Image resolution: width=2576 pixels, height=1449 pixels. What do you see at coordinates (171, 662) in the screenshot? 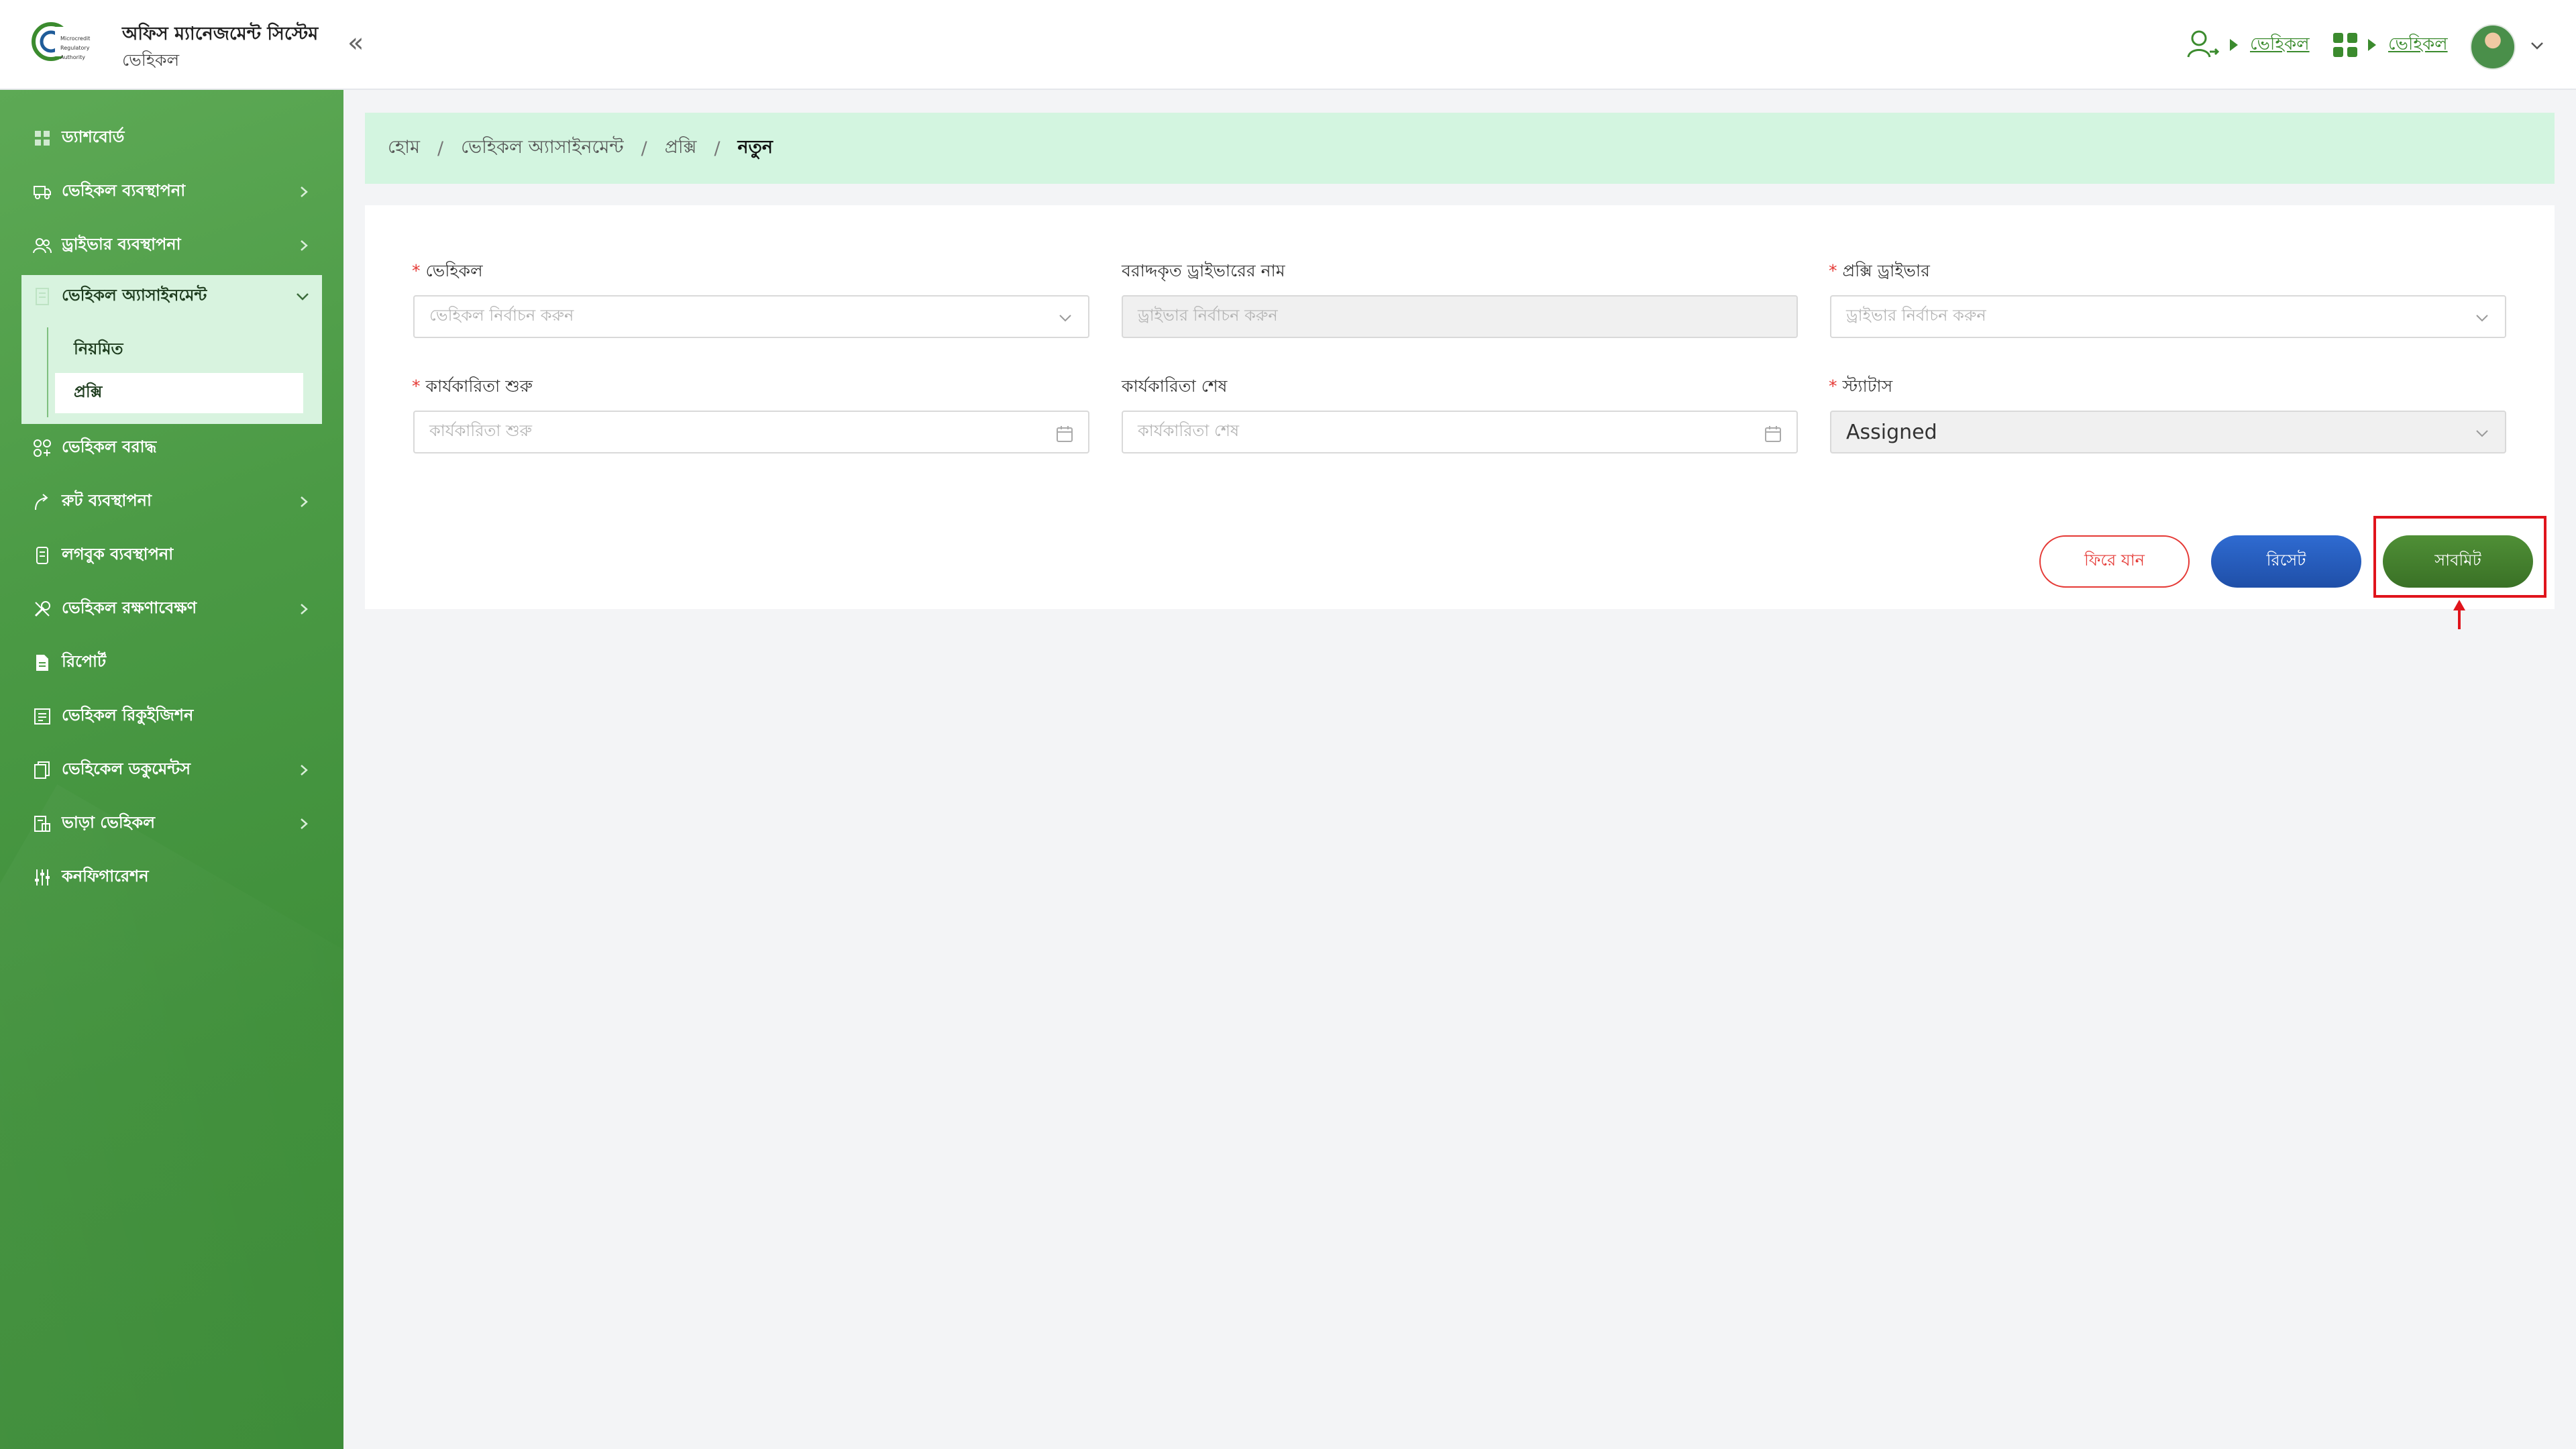
I see `sidebar-item-report: রিপোর্ট` at bounding box center [171, 662].